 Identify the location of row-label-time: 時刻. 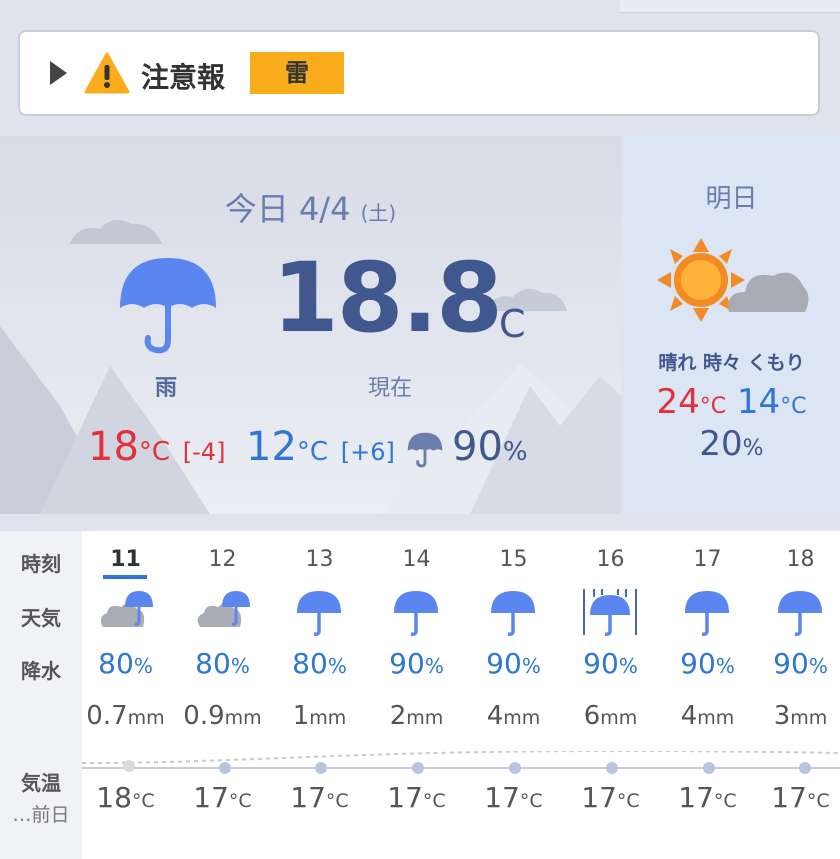
(41, 564).